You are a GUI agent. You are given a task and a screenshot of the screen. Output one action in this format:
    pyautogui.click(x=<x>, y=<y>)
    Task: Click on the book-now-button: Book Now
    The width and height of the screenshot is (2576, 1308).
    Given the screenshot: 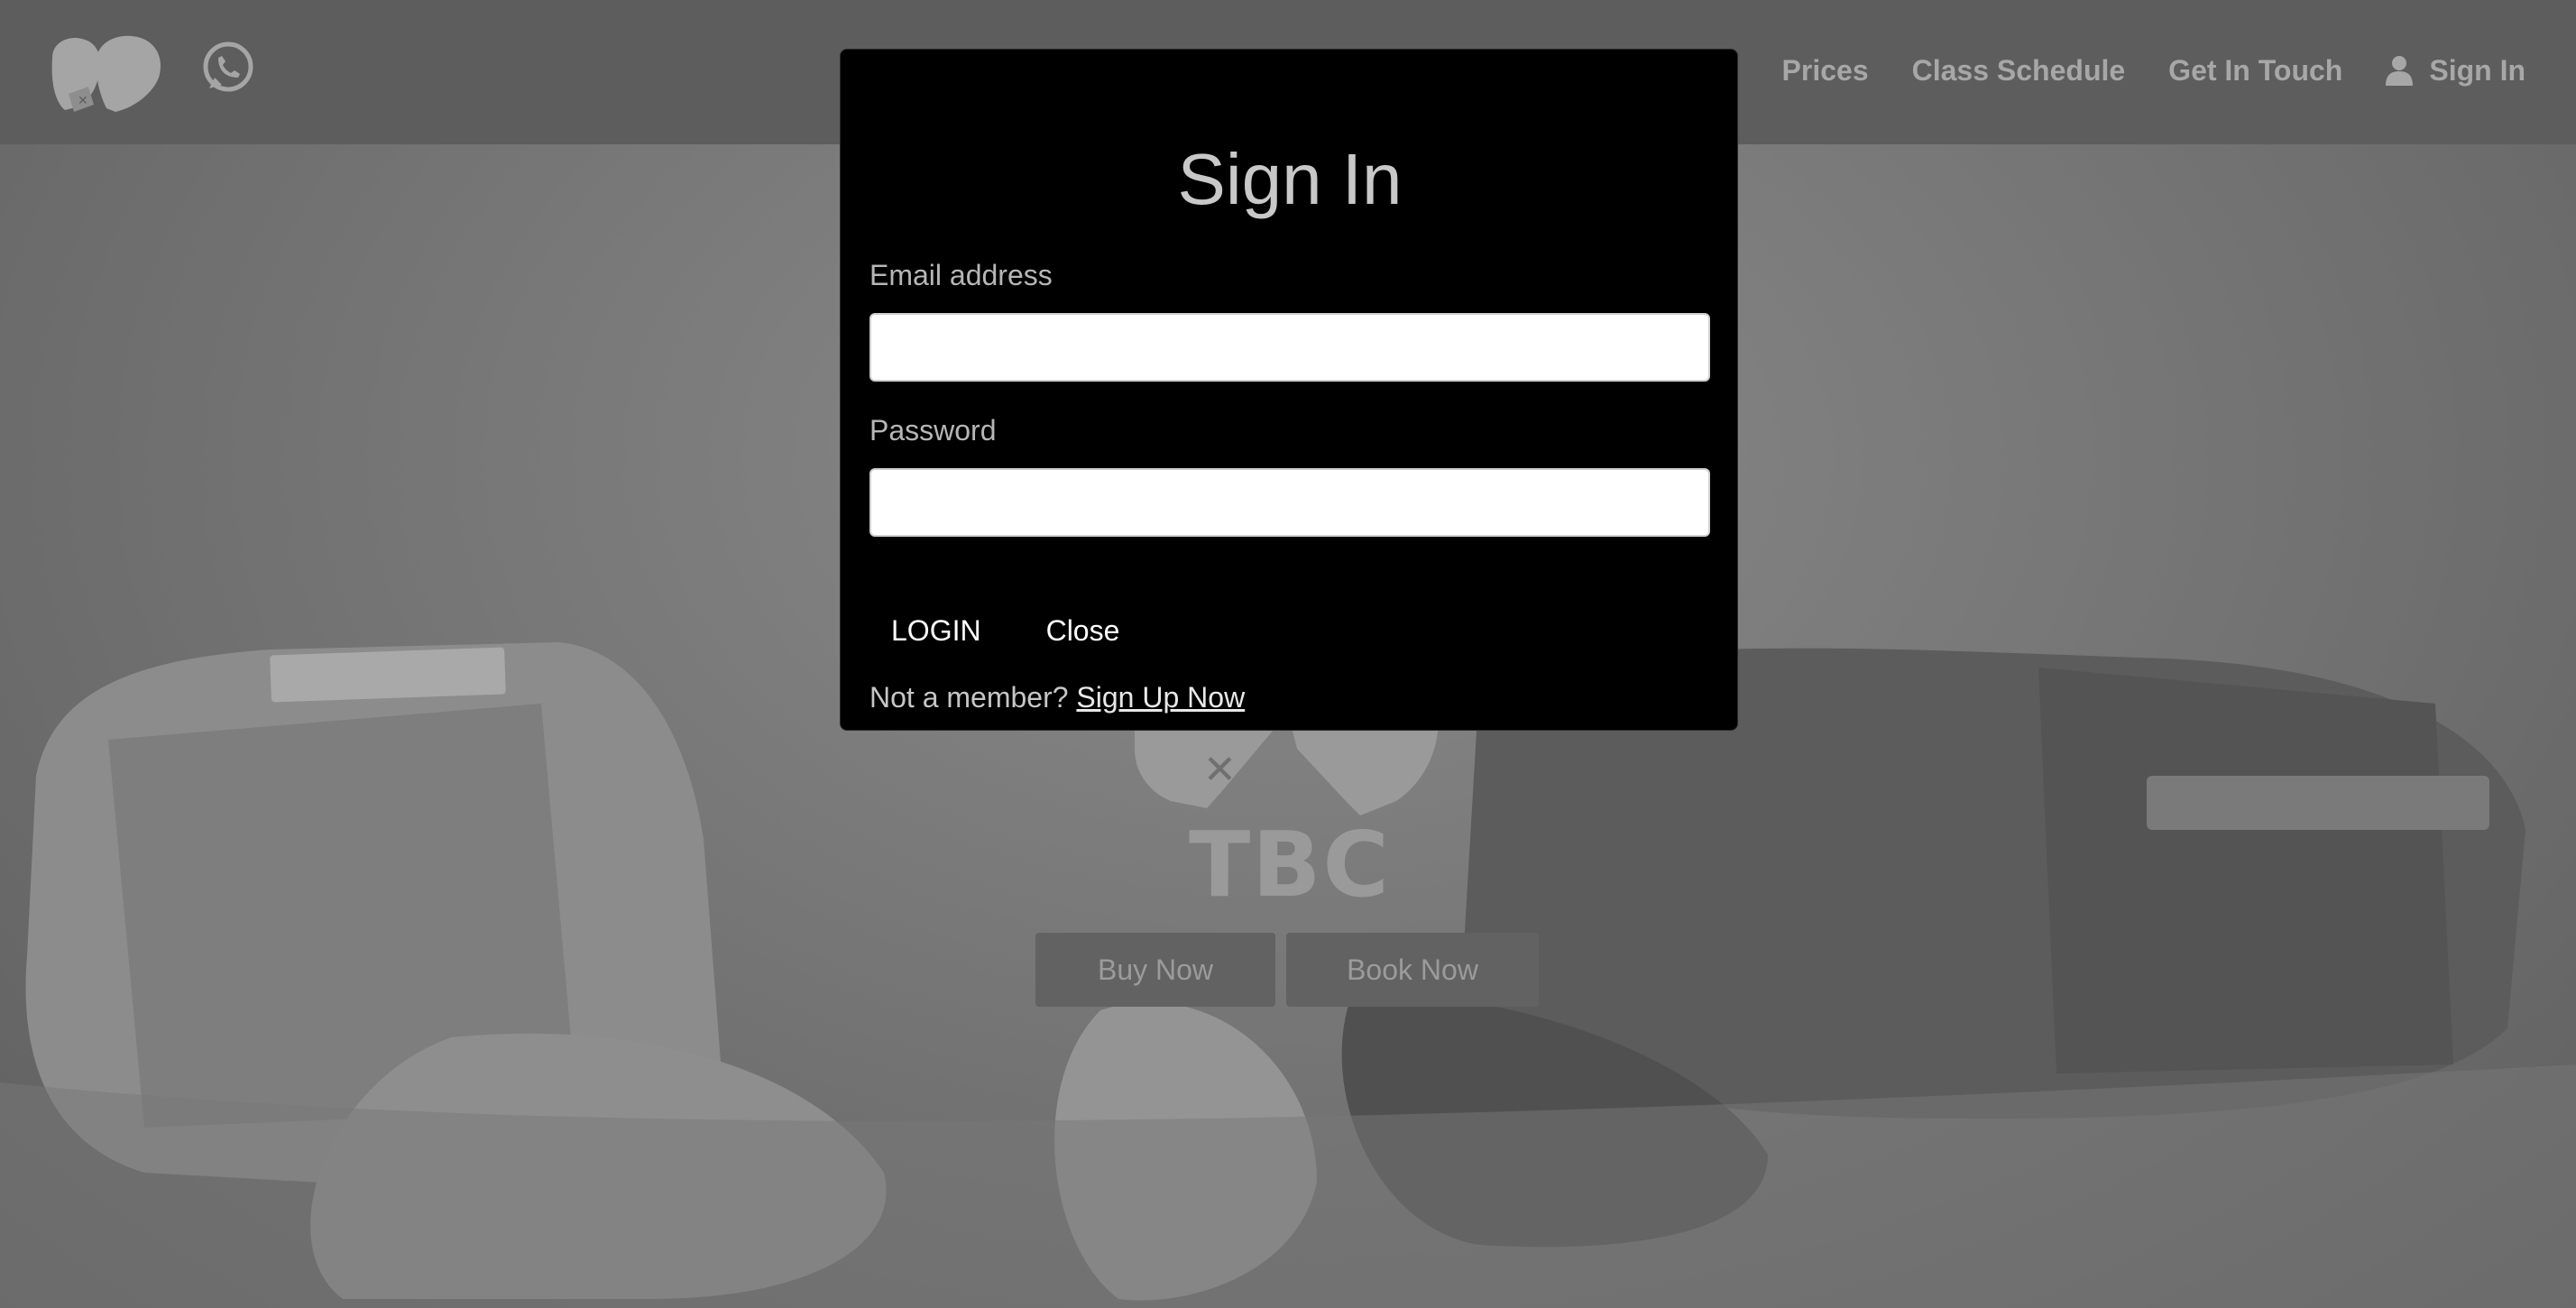 What is the action you would take?
    pyautogui.click(x=1412, y=970)
    